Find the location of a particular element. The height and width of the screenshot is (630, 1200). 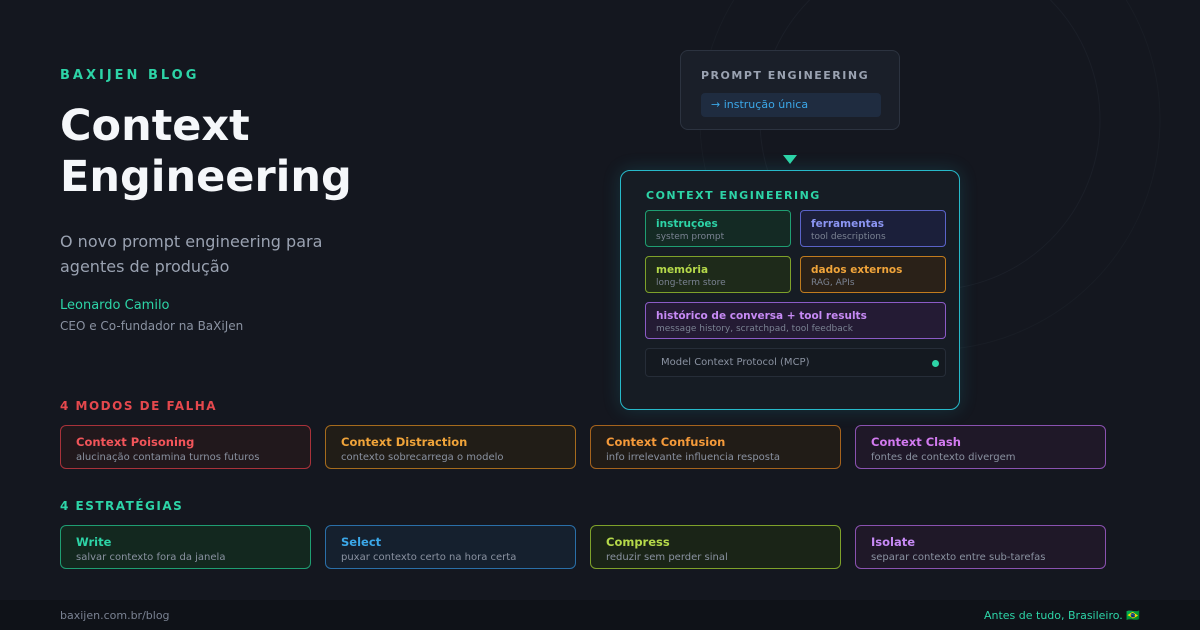

context-cell-instructions: instruções system prompt is located at coordinates (718, 228).